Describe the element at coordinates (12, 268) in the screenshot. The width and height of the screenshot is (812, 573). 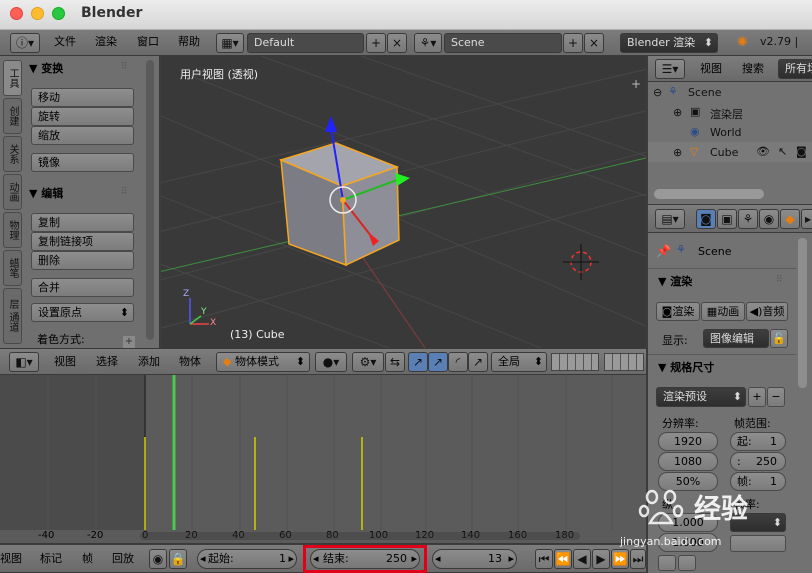
I see `tab-grease-pencil: 蜡笔` at that location.